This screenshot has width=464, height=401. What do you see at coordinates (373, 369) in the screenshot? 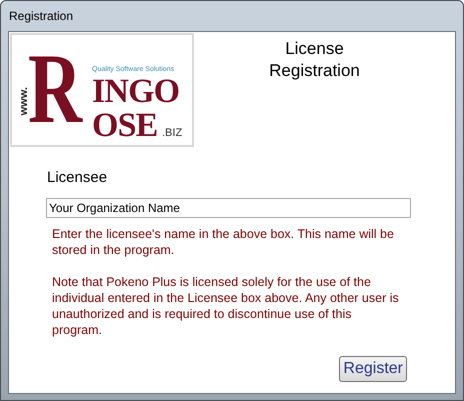
I see `register-button: Register` at bounding box center [373, 369].